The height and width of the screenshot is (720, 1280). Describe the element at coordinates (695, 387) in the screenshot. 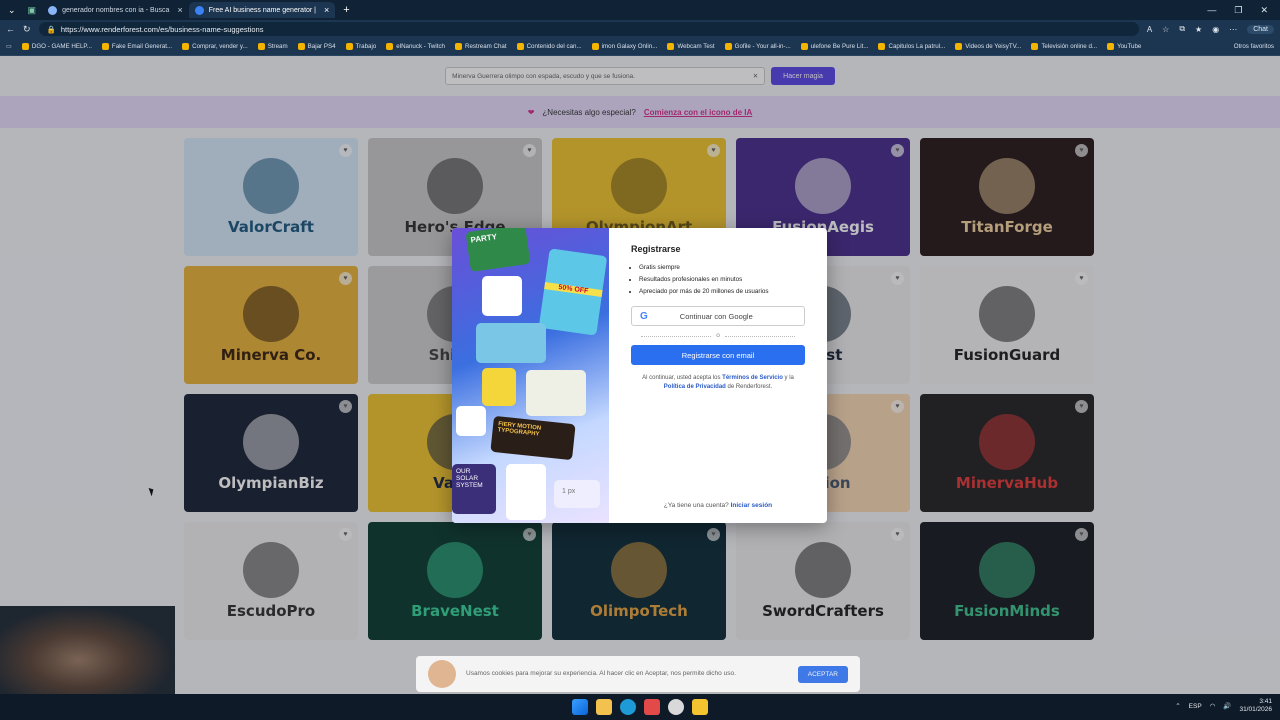

I see `privacy-link: Política de Privacidad` at that location.